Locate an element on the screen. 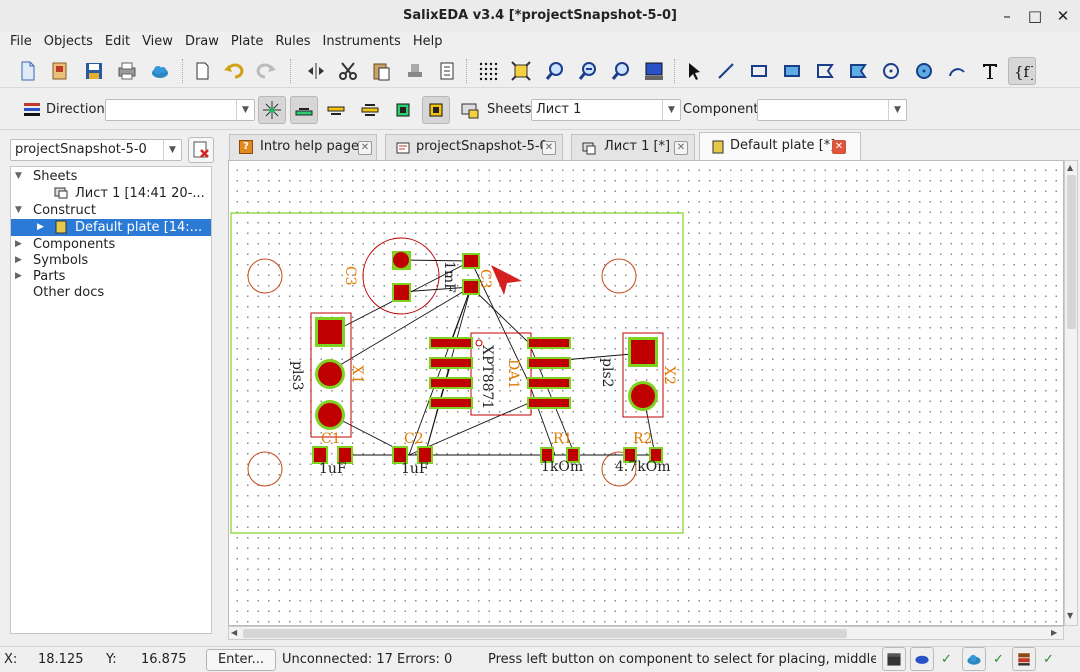  zoom-in-icon is located at coordinates (555, 71).